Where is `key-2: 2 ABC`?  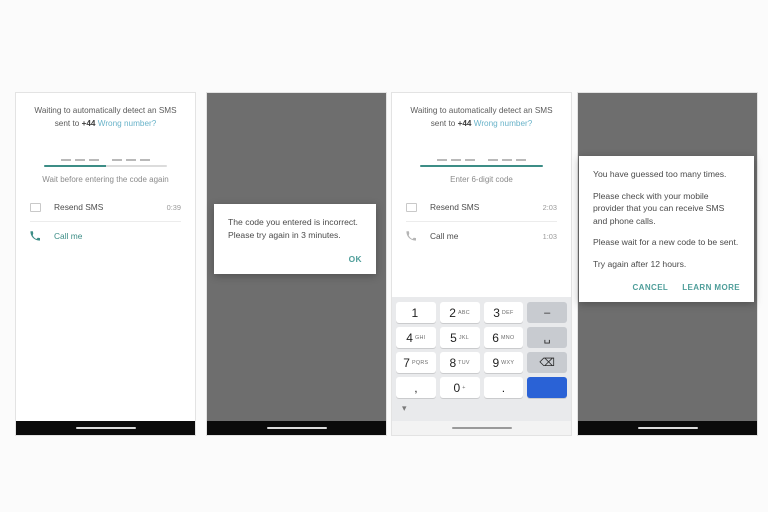
key-2: 2 ABC is located at coordinates (459, 312).